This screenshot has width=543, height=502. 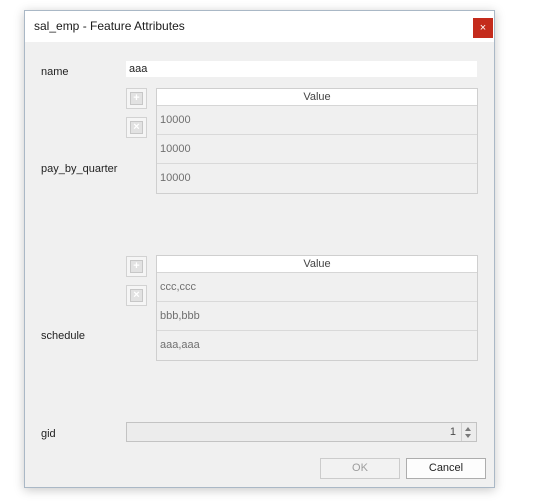 I want to click on schedule-column-header: Value, so click(x=317, y=264).